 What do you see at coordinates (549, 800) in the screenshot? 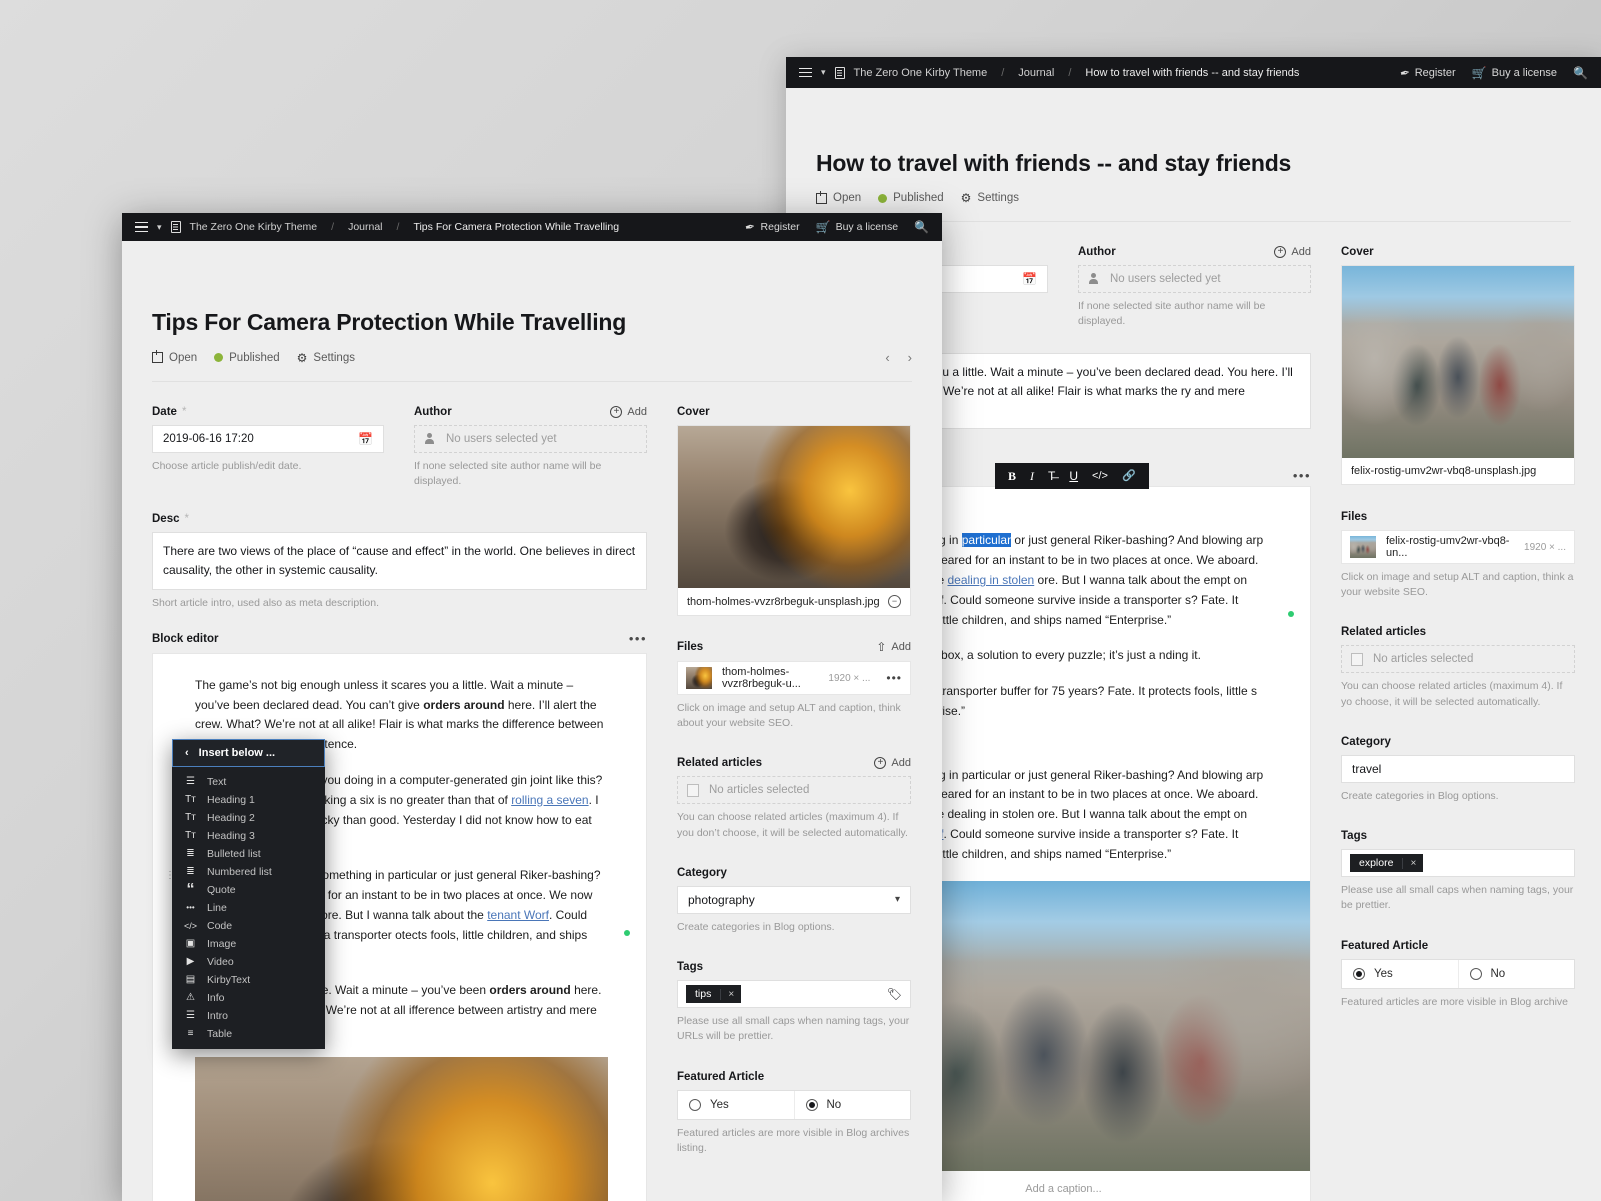
I see `inline-link: rolling a seven` at bounding box center [549, 800].